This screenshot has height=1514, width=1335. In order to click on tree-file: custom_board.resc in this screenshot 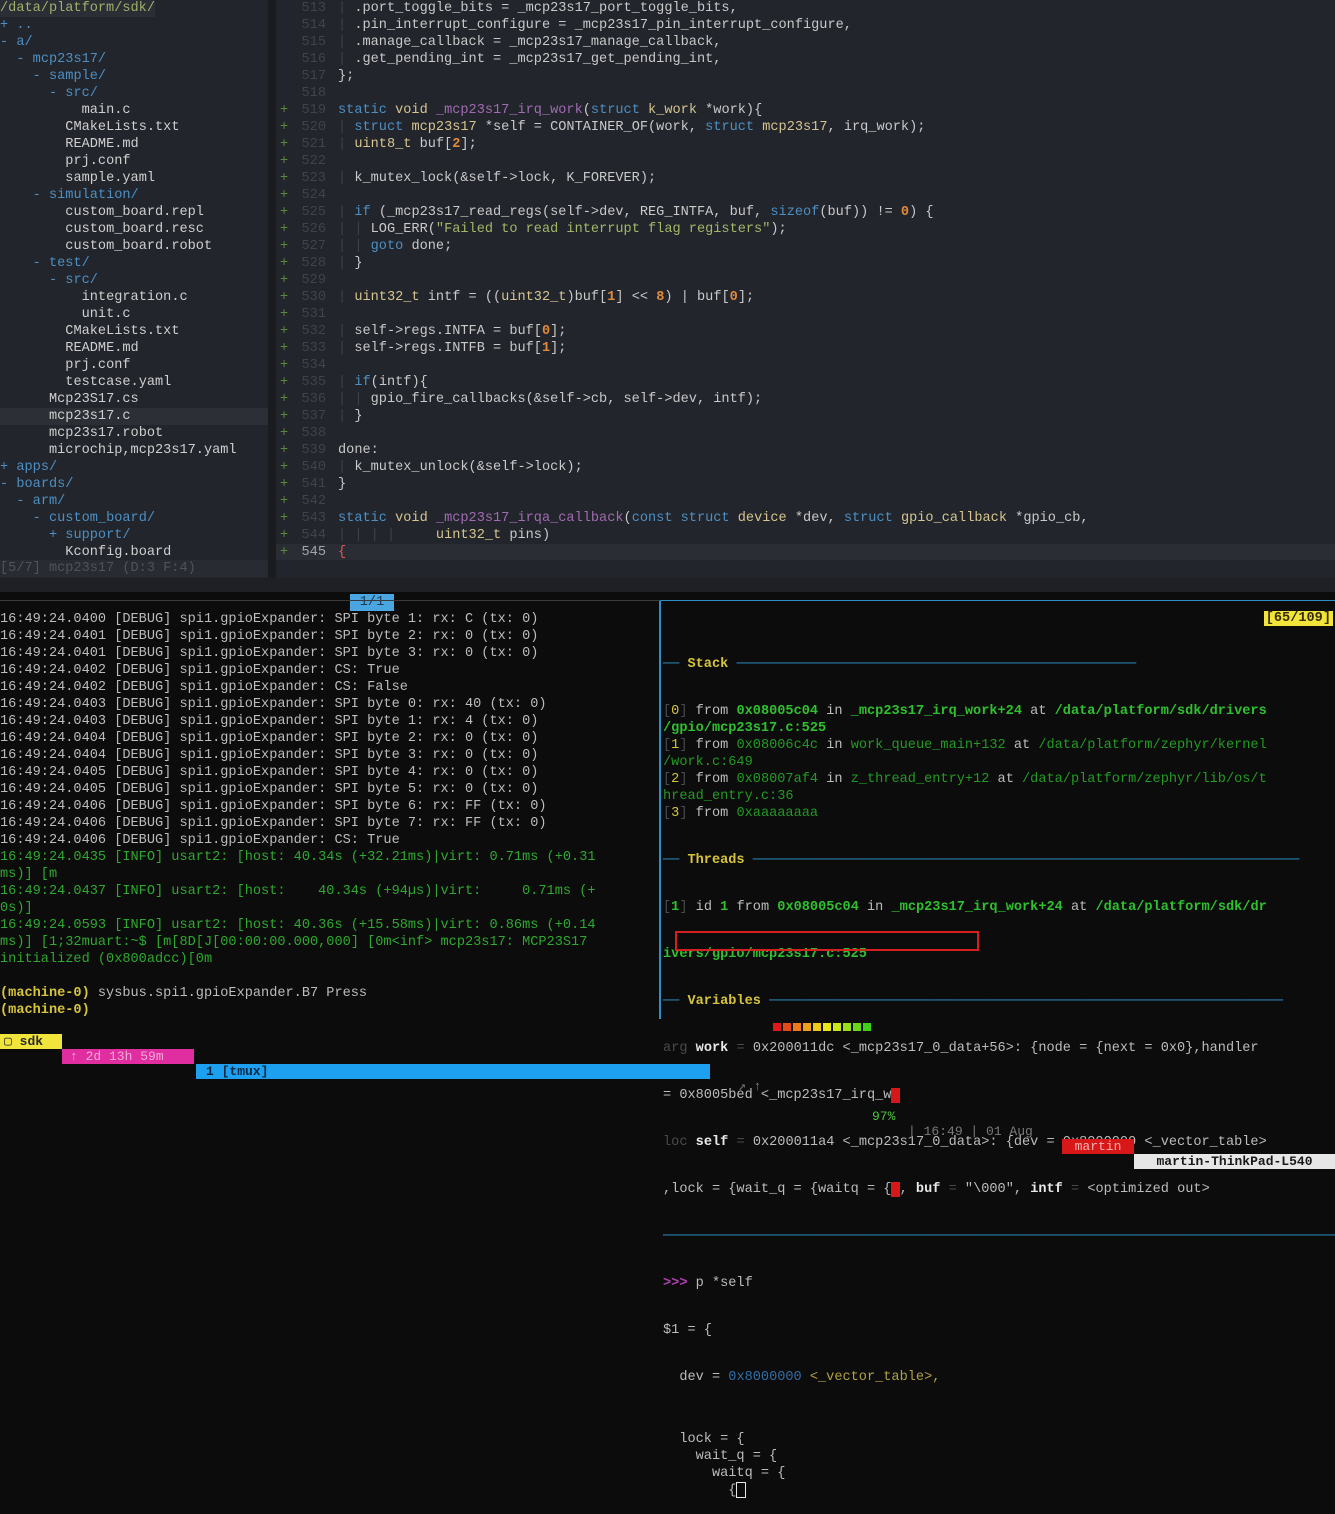, I will do `click(134, 229)`.